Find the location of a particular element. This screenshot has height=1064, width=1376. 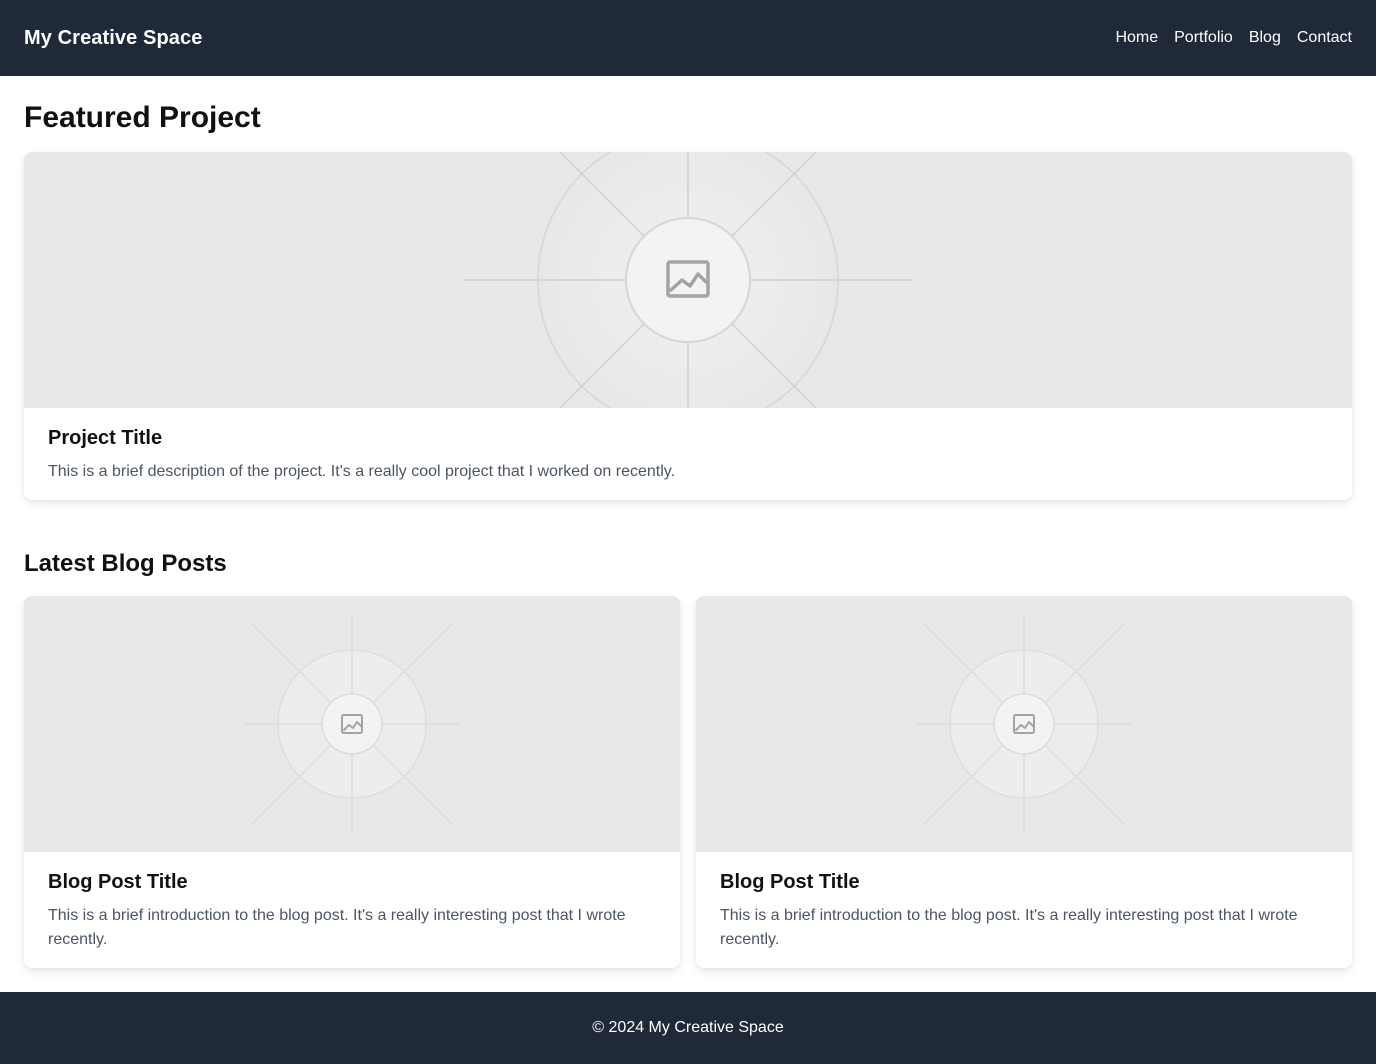

main-nav: Home Portfolio Blog Contact is located at coordinates (1233, 38).